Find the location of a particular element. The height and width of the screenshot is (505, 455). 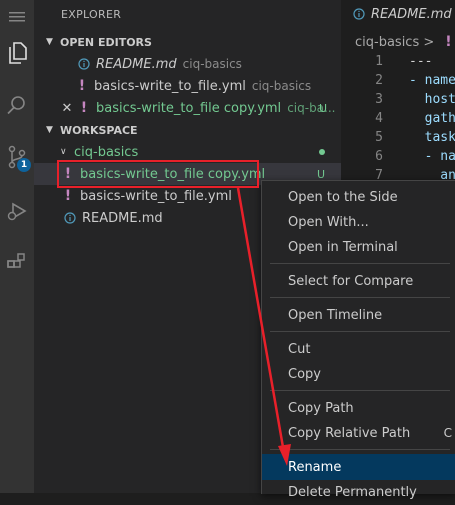

annotation-arrow is located at coordinates (263, 326).